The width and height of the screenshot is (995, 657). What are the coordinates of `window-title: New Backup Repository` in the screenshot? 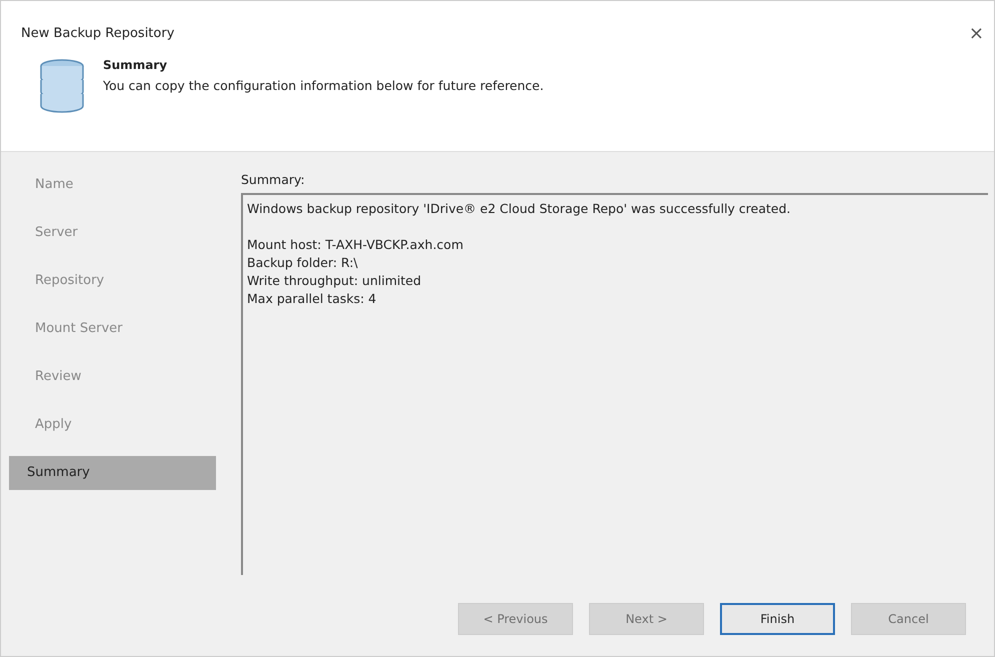 It's located at (97, 33).